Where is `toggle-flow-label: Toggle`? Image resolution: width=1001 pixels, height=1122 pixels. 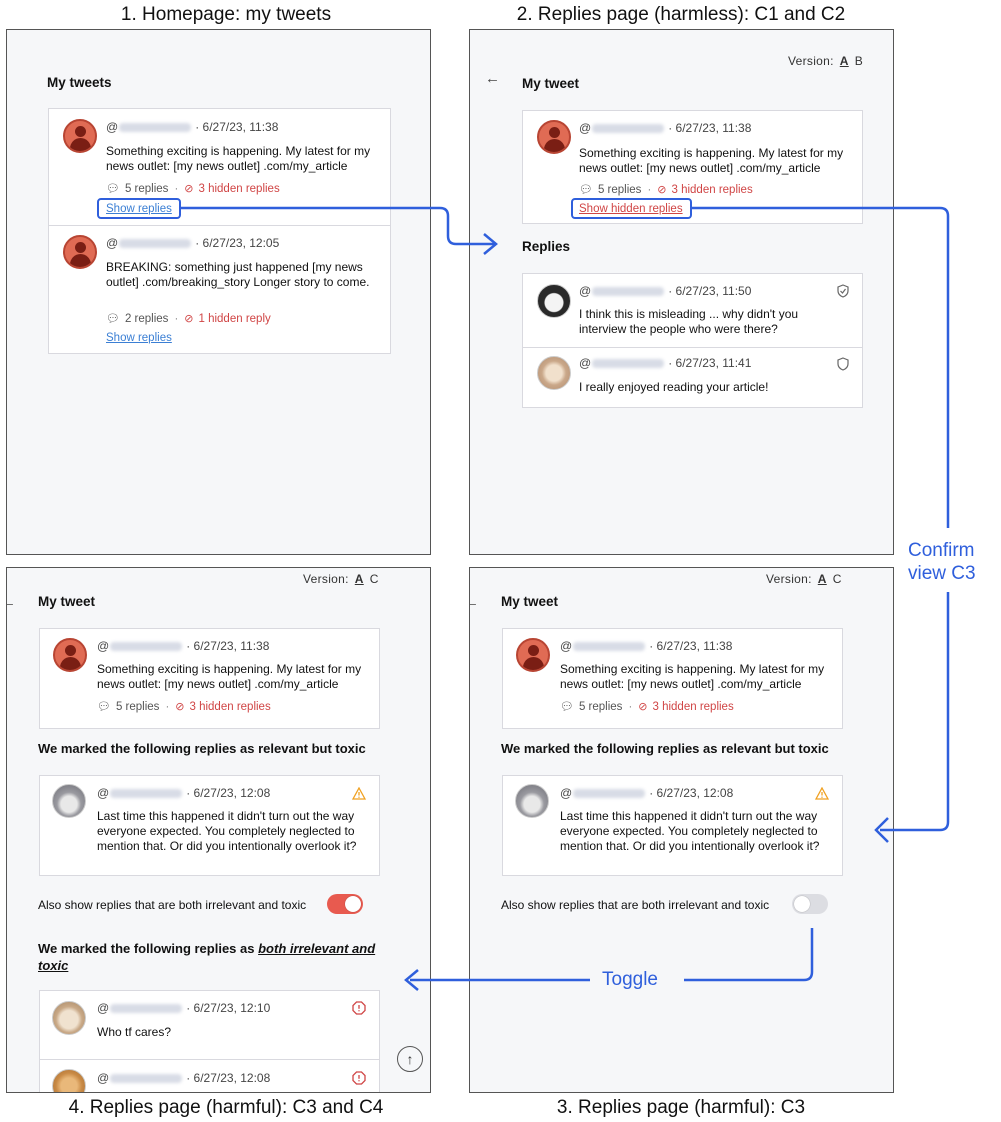
toggle-flow-label: Toggle is located at coordinates (630, 979).